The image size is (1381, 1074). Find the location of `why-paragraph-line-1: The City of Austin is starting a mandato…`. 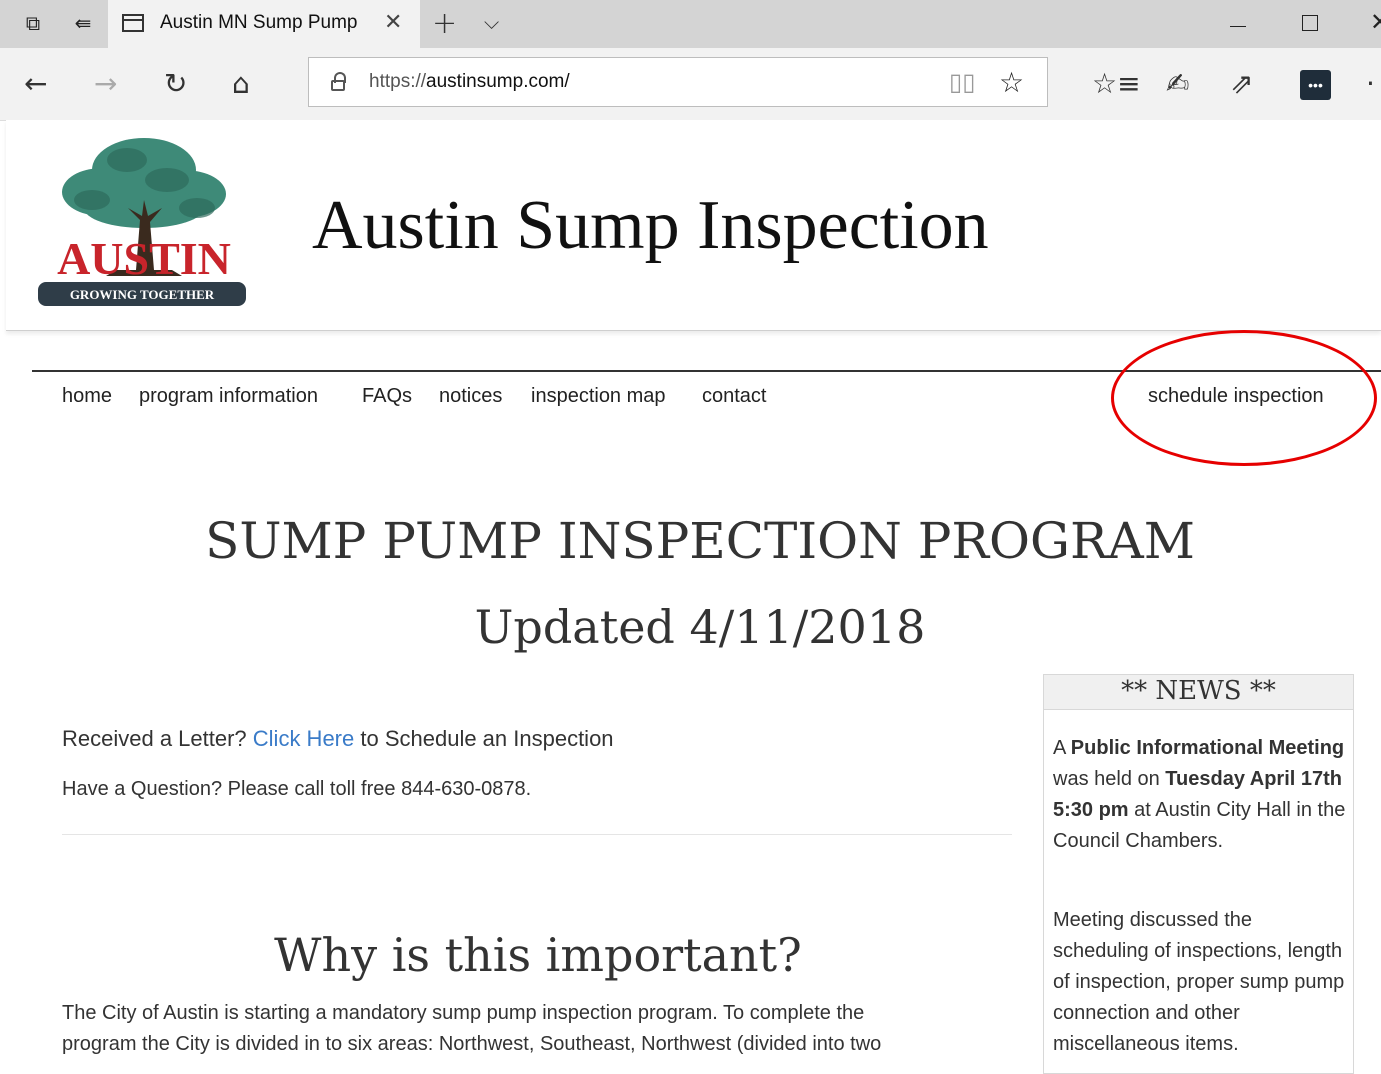

why-paragraph-line-1: The City of Austin is starting a mandato… is located at coordinates (463, 1013).